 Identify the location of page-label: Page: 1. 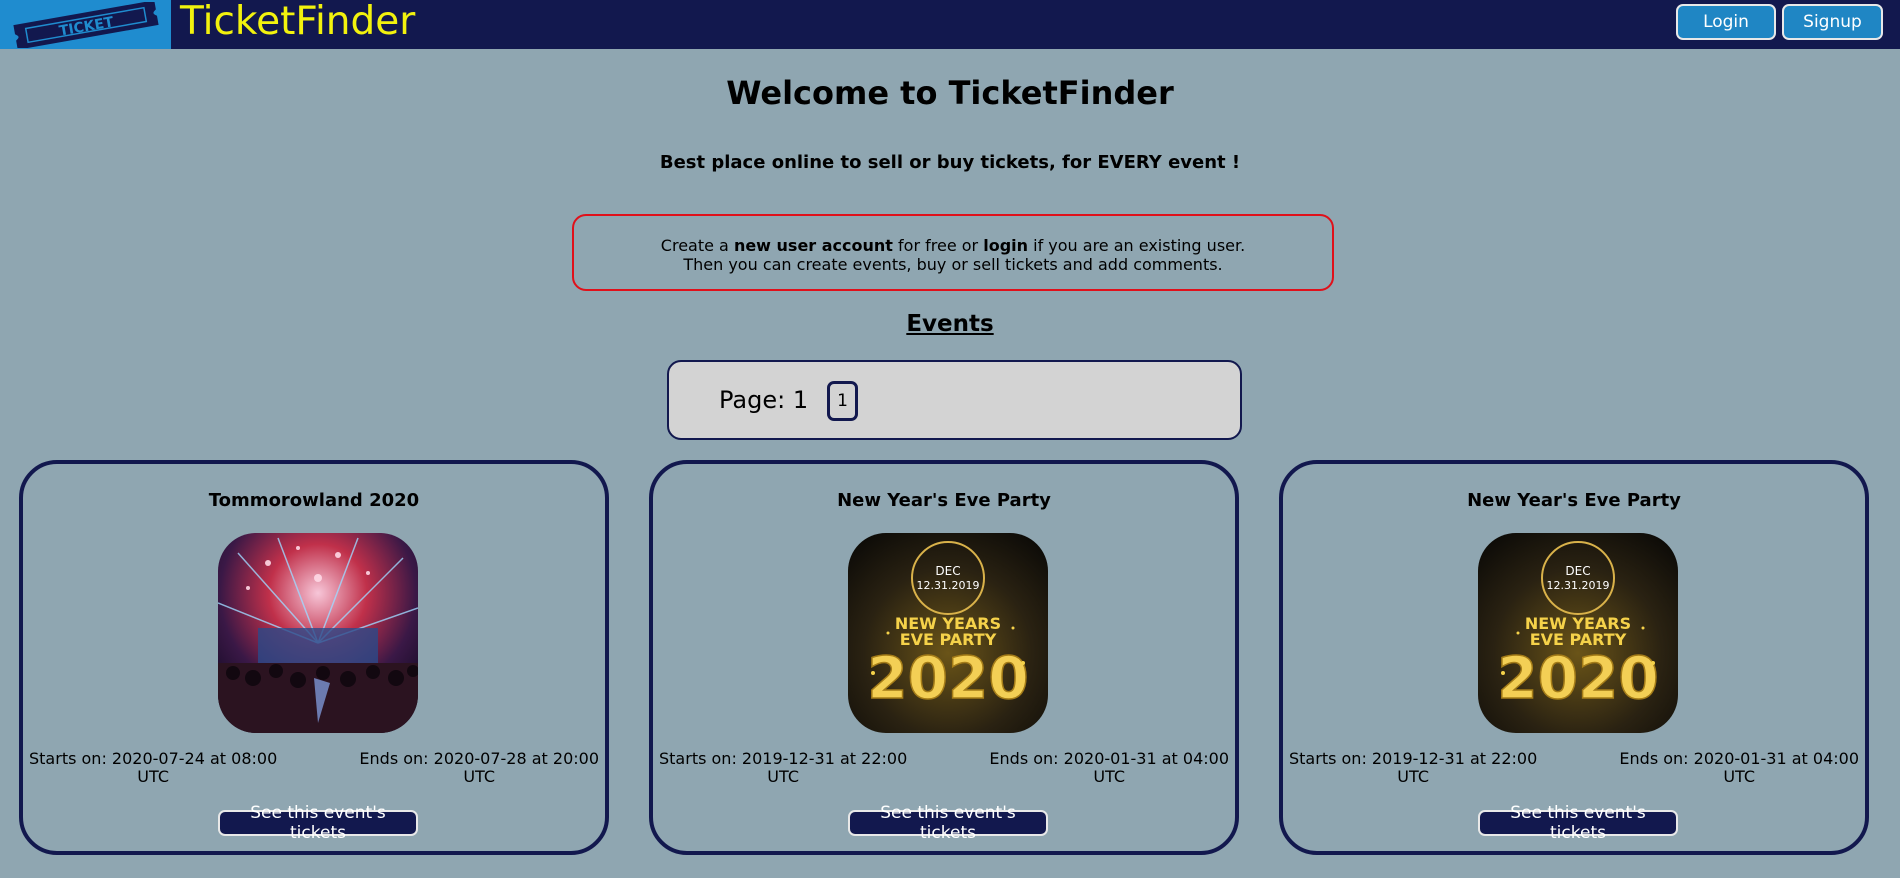
(764, 400).